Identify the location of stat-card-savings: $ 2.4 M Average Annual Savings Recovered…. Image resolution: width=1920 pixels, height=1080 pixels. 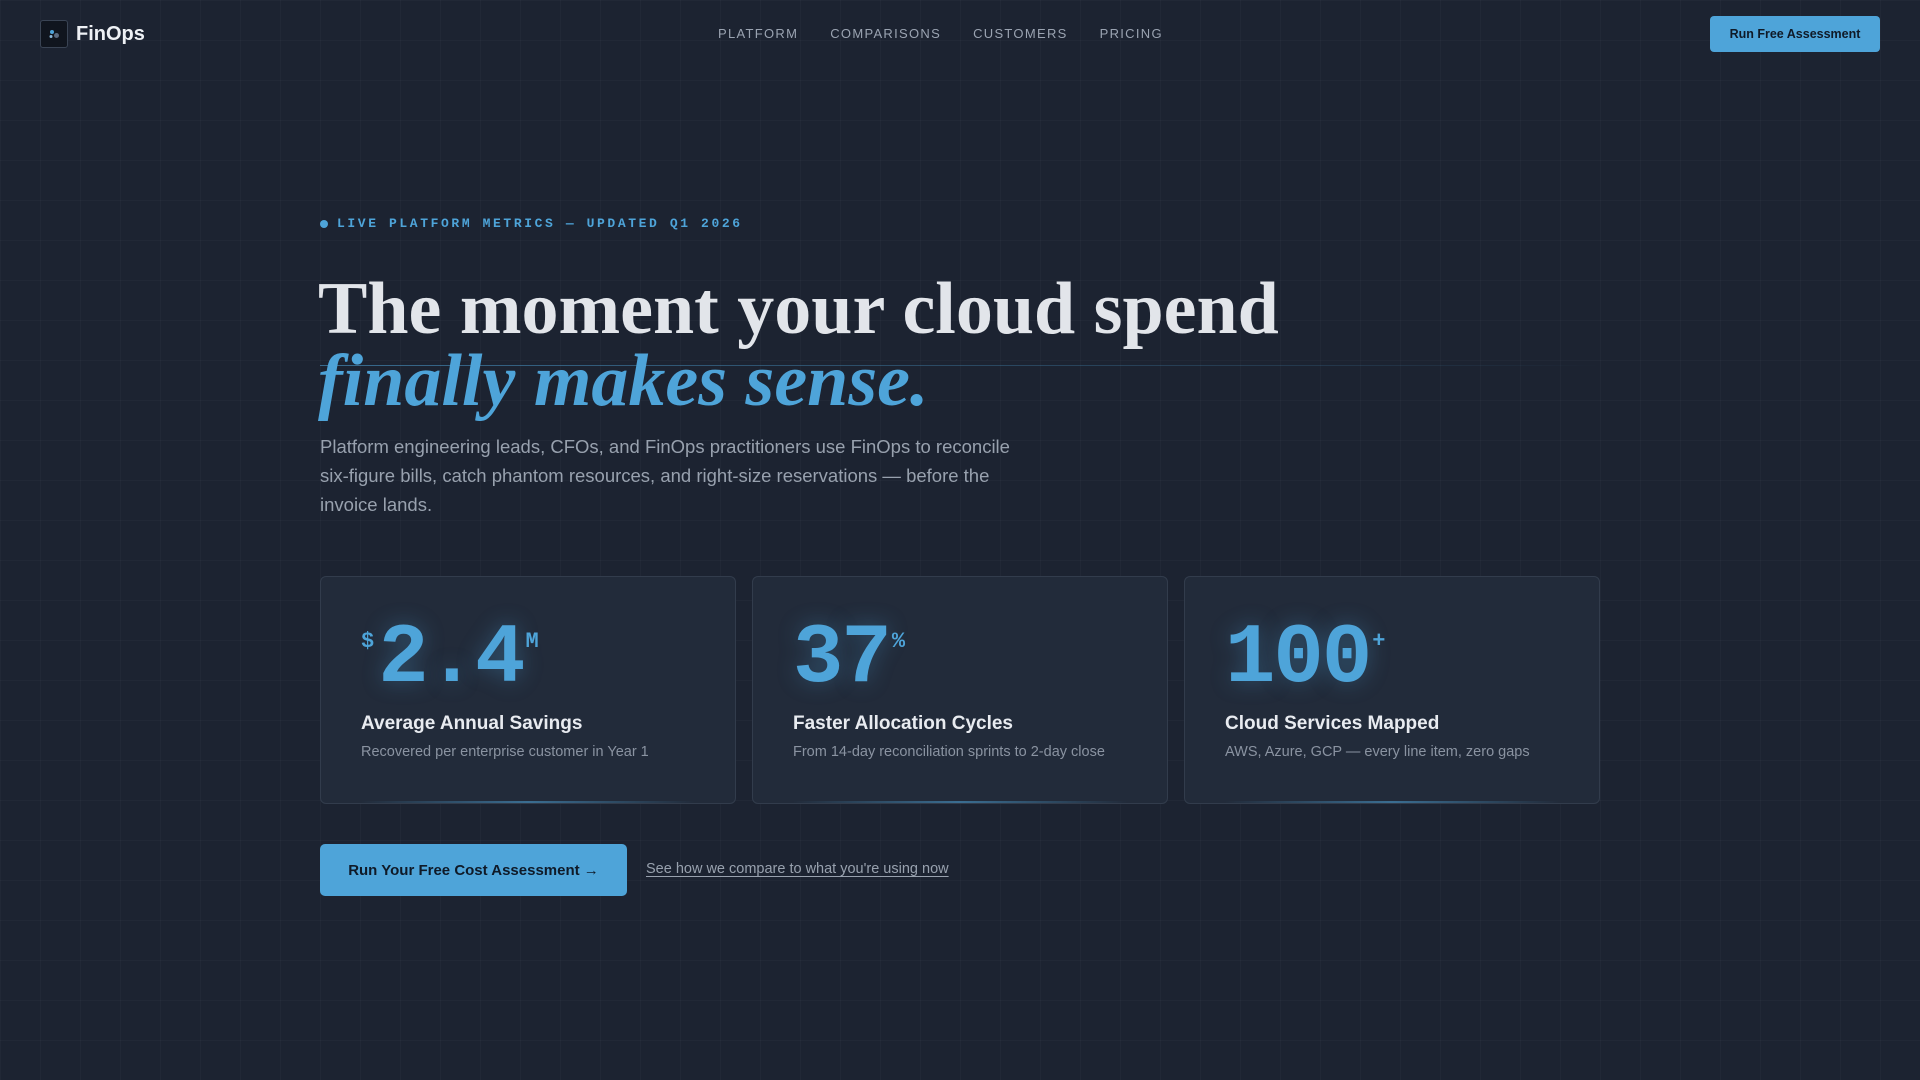
(528, 690).